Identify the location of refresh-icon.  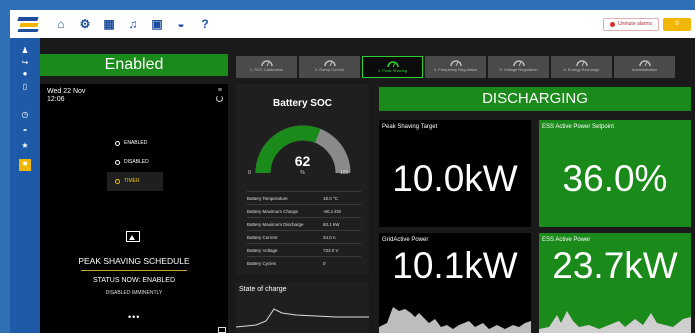
(219, 98).